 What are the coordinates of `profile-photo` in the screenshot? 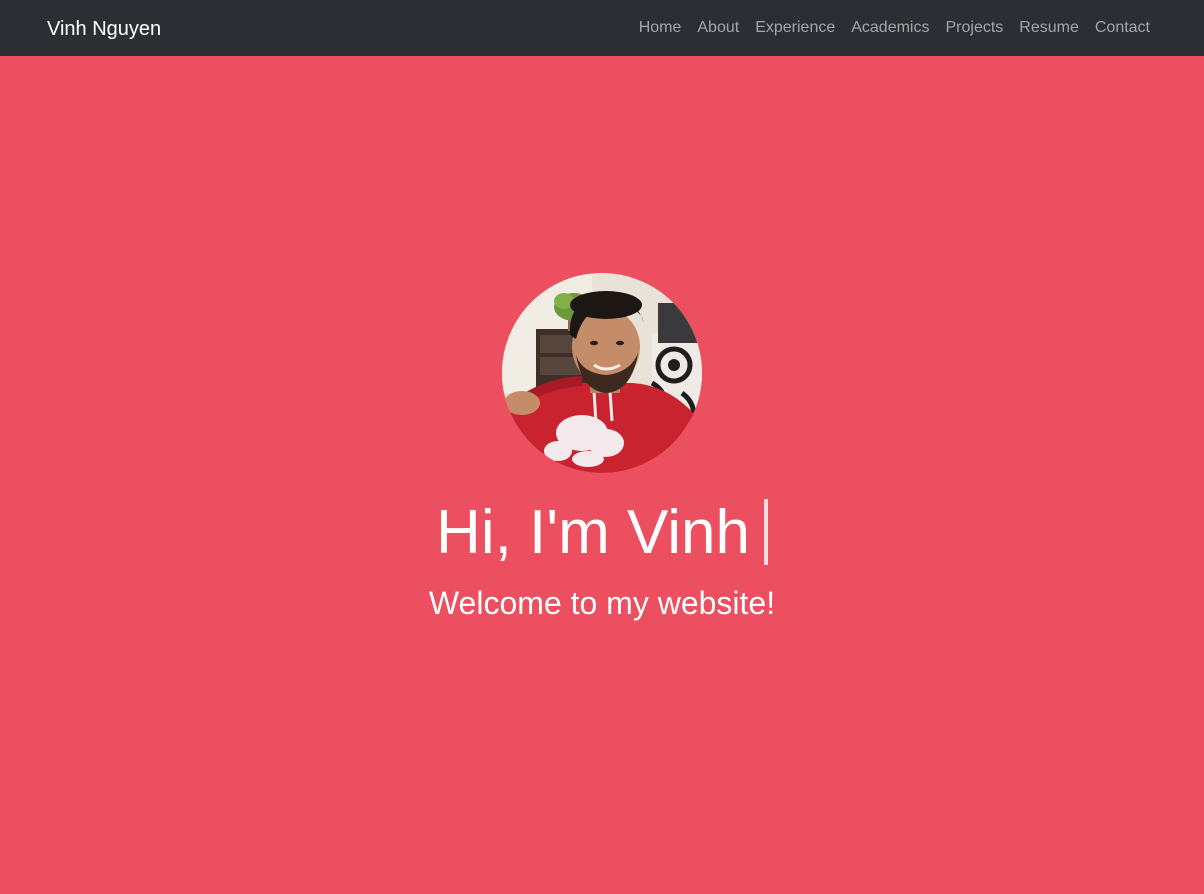 It's located at (602, 373).